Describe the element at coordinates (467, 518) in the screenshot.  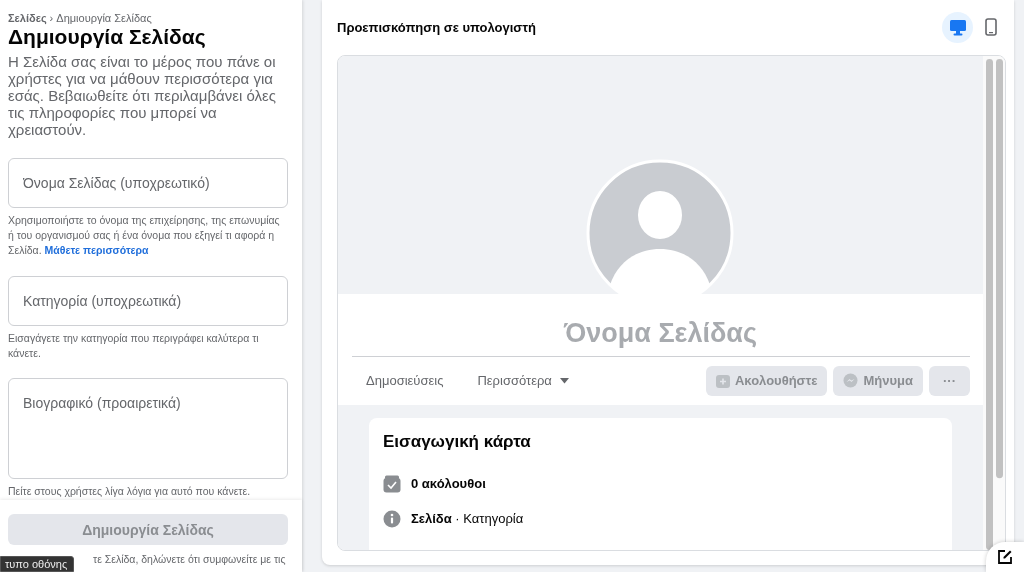
I see `page-category: Σελίδα · Κατηγορία` at that location.